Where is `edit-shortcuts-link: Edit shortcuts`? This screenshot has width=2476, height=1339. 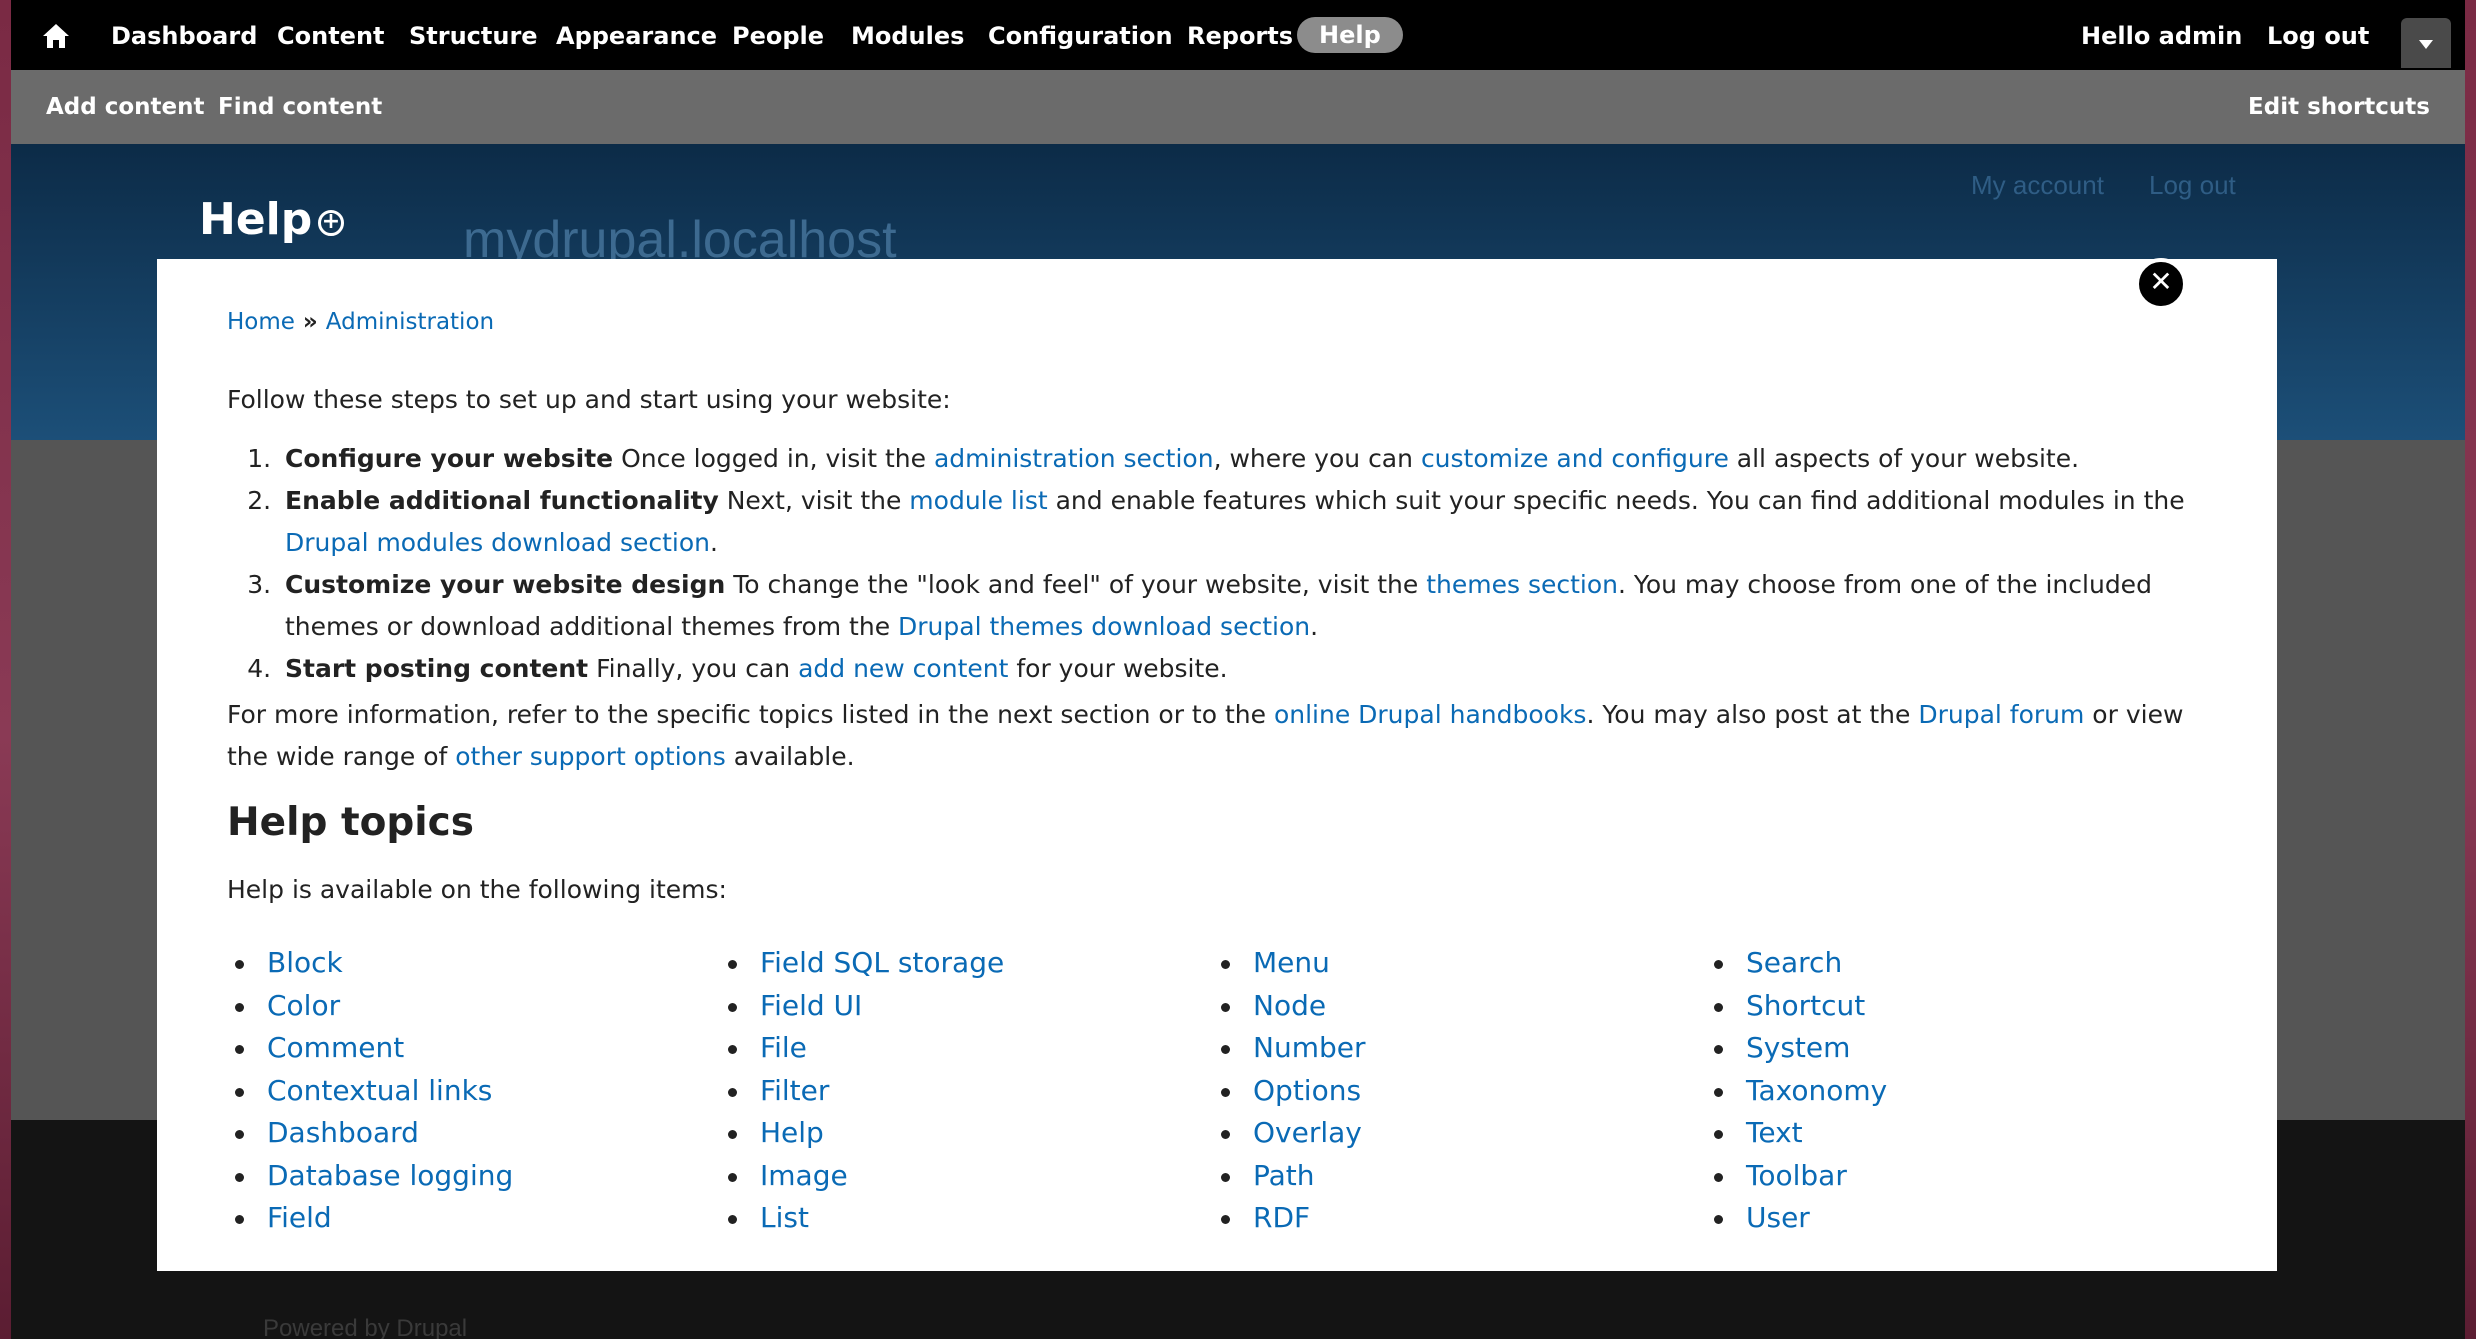
edit-shortcuts-link: Edit shortcuts is located at coordinates (2339, 107).